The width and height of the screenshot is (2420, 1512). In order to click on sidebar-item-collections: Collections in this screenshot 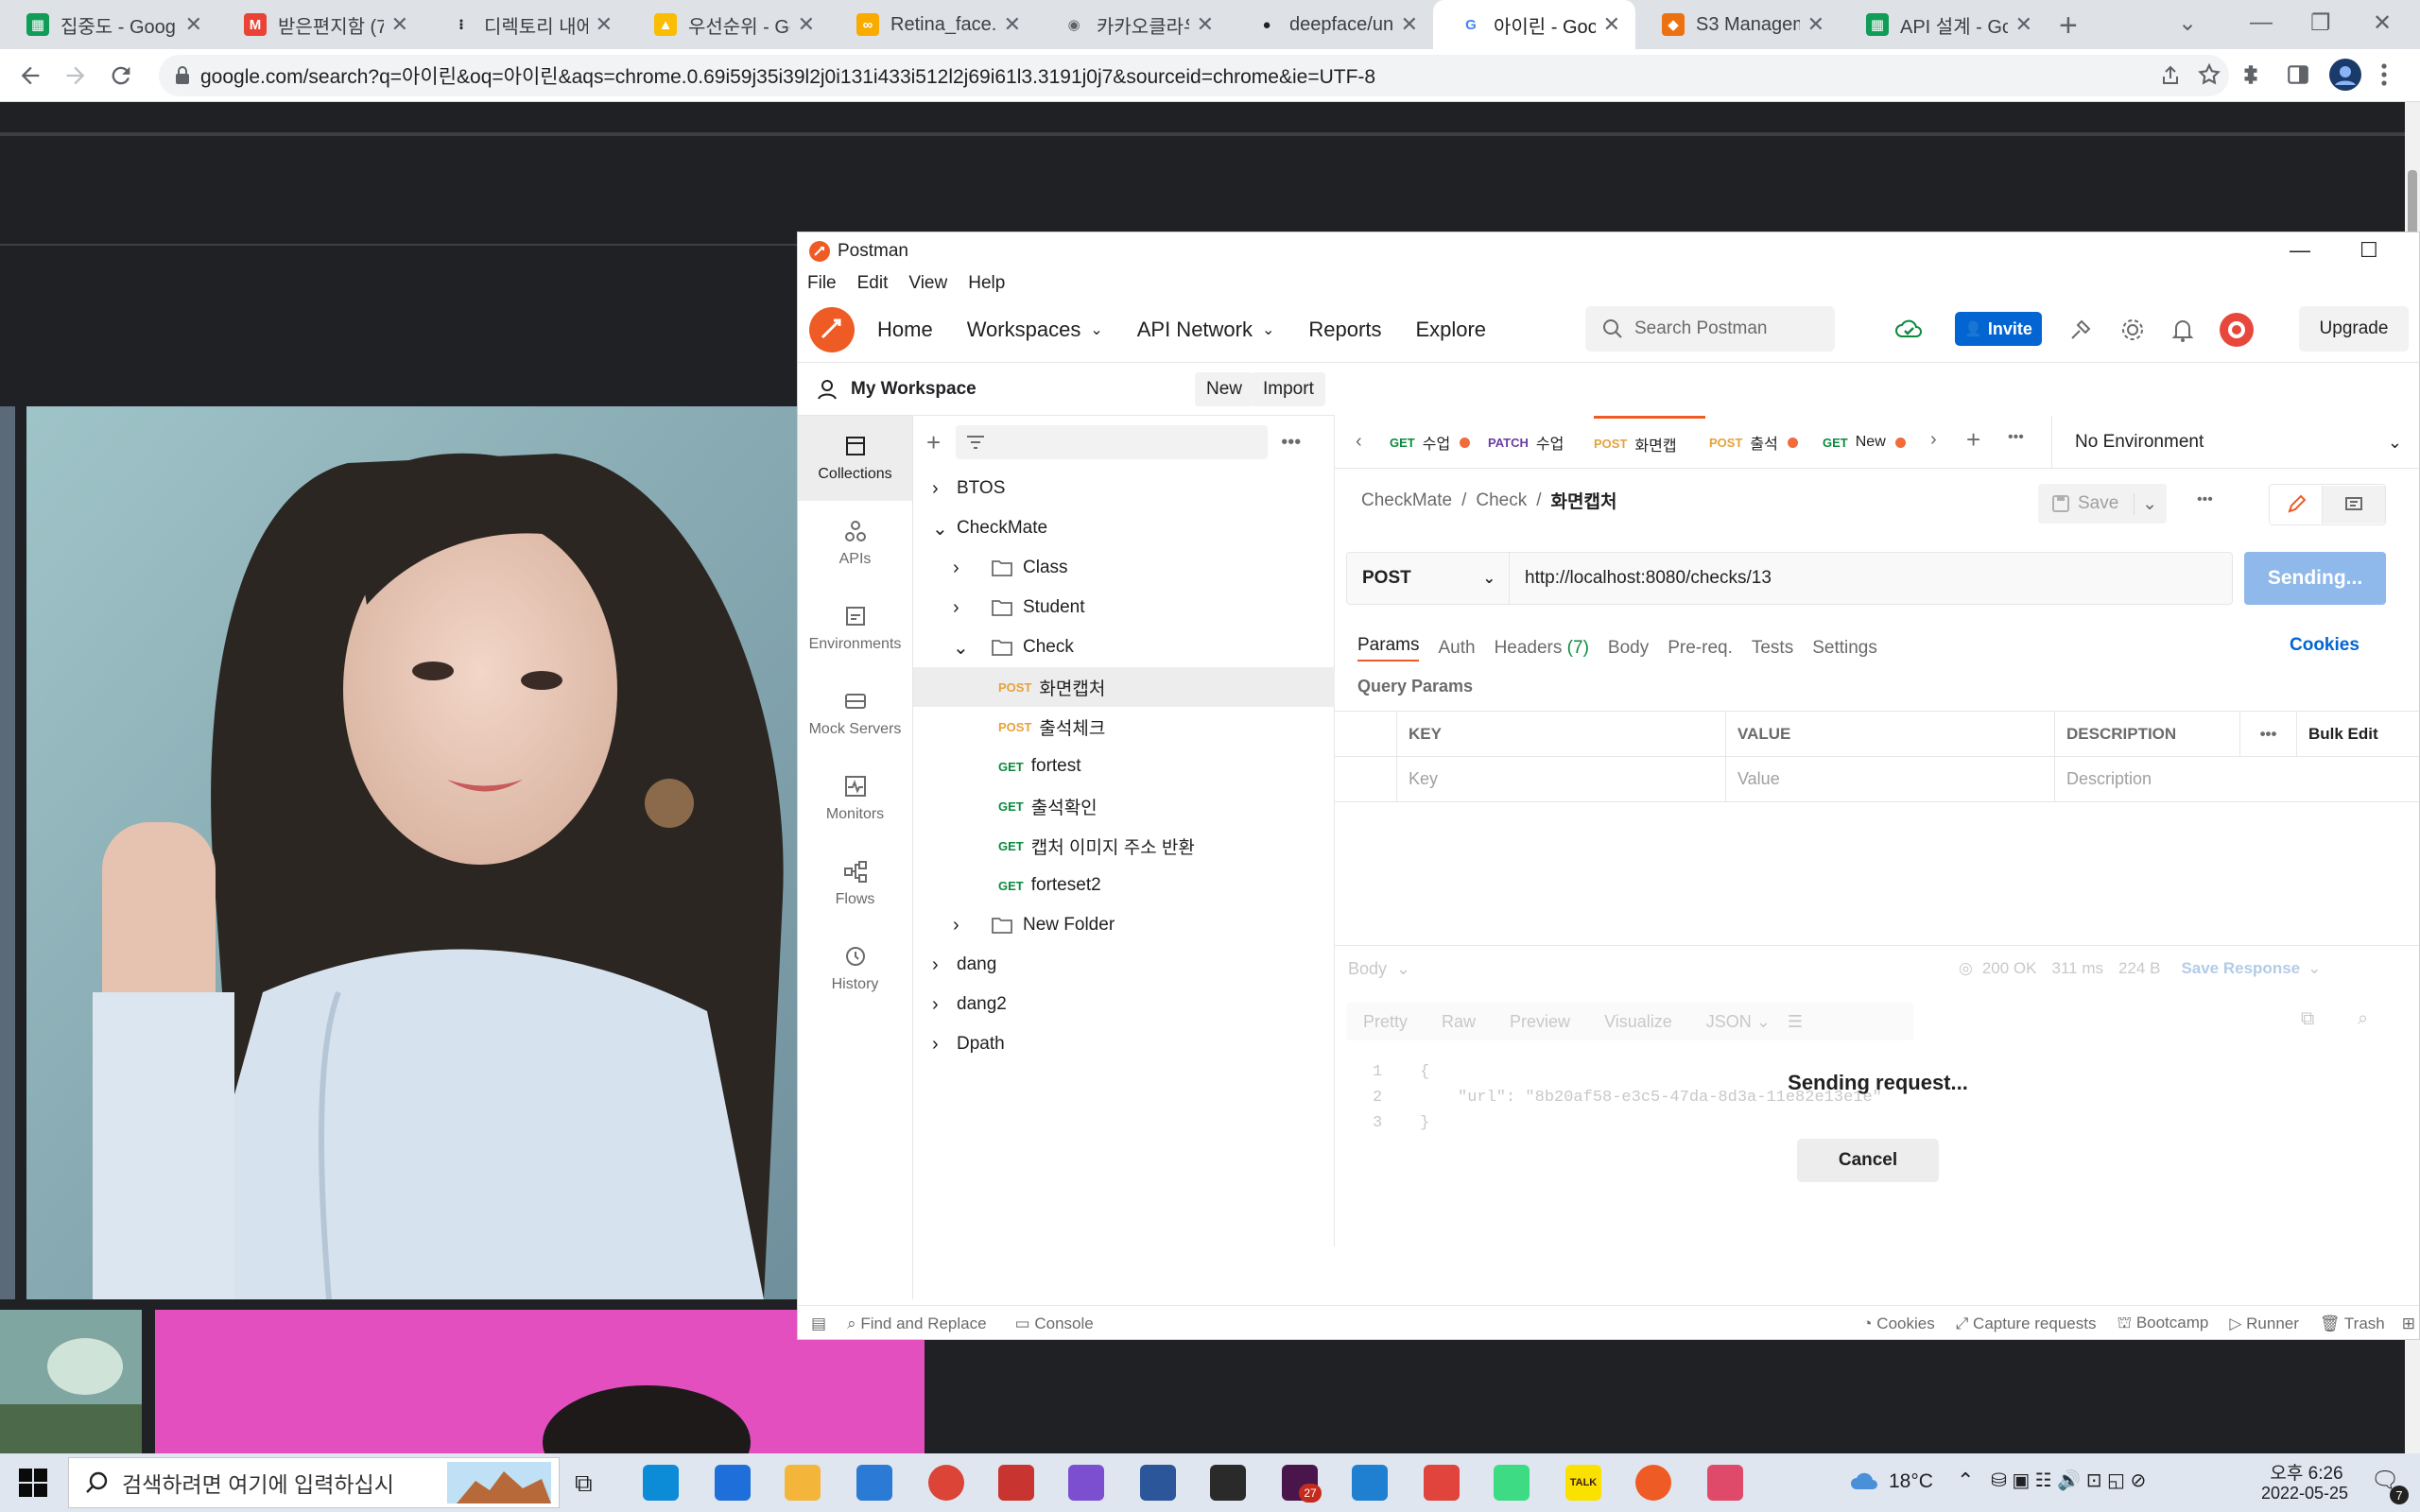, I will do `click(855, 458)`.